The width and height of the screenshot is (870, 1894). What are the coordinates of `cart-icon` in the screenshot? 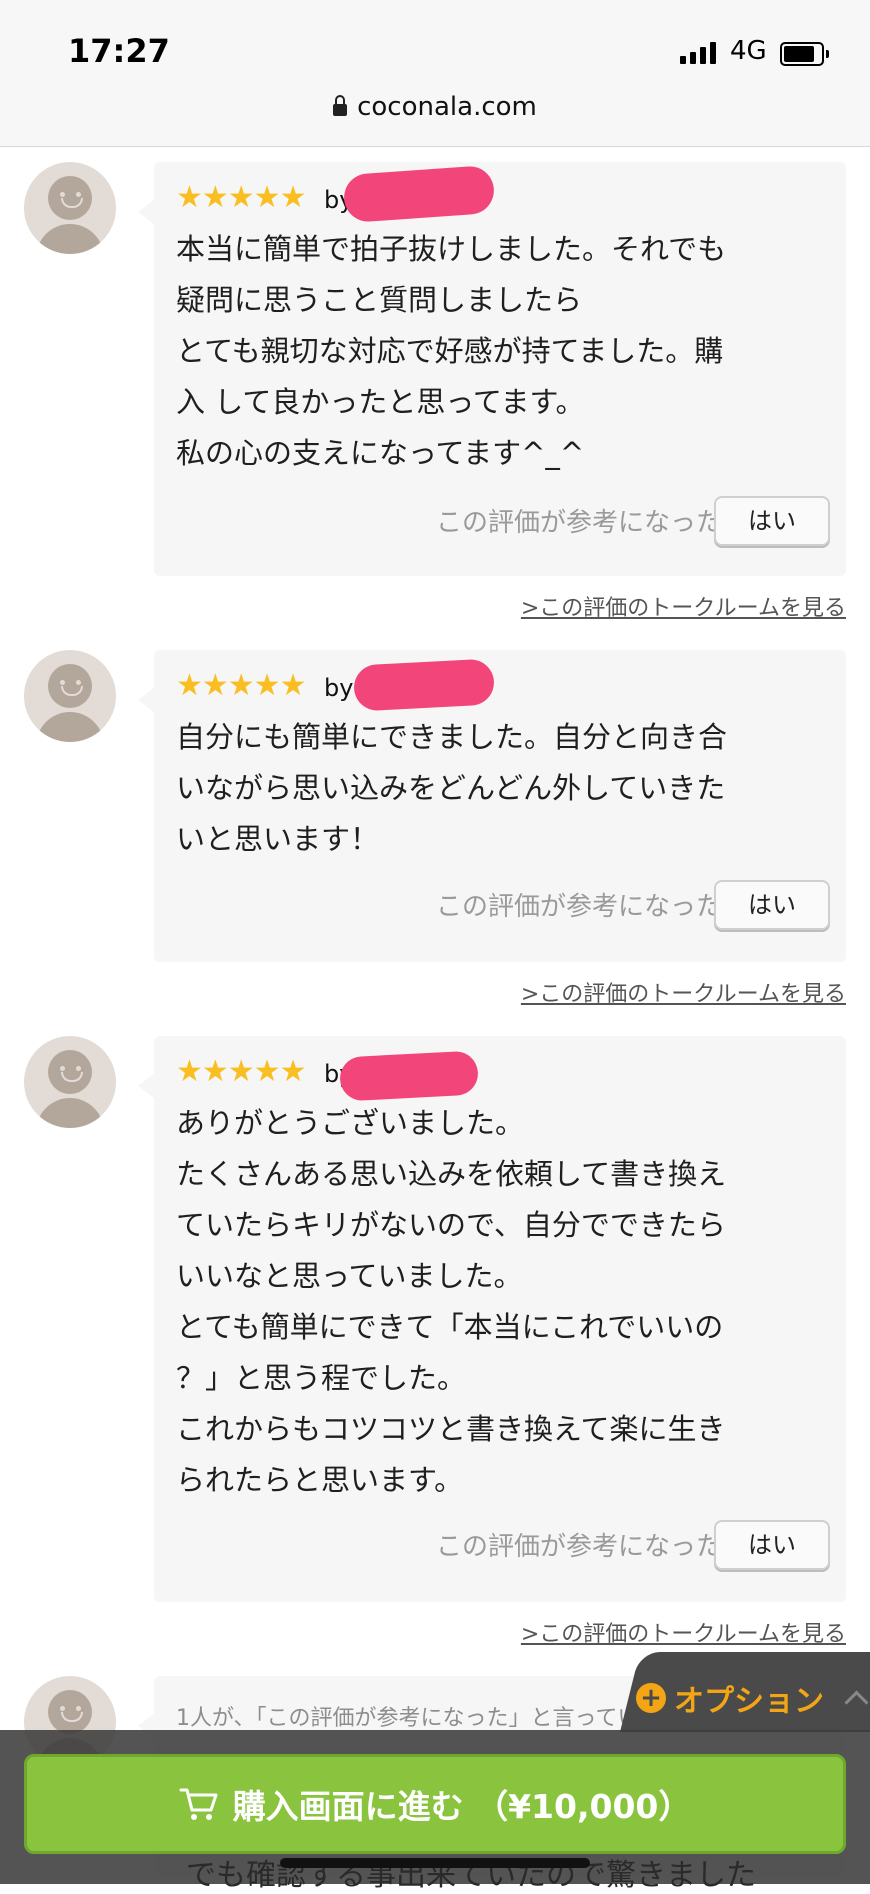 It's located at (198, 1804).